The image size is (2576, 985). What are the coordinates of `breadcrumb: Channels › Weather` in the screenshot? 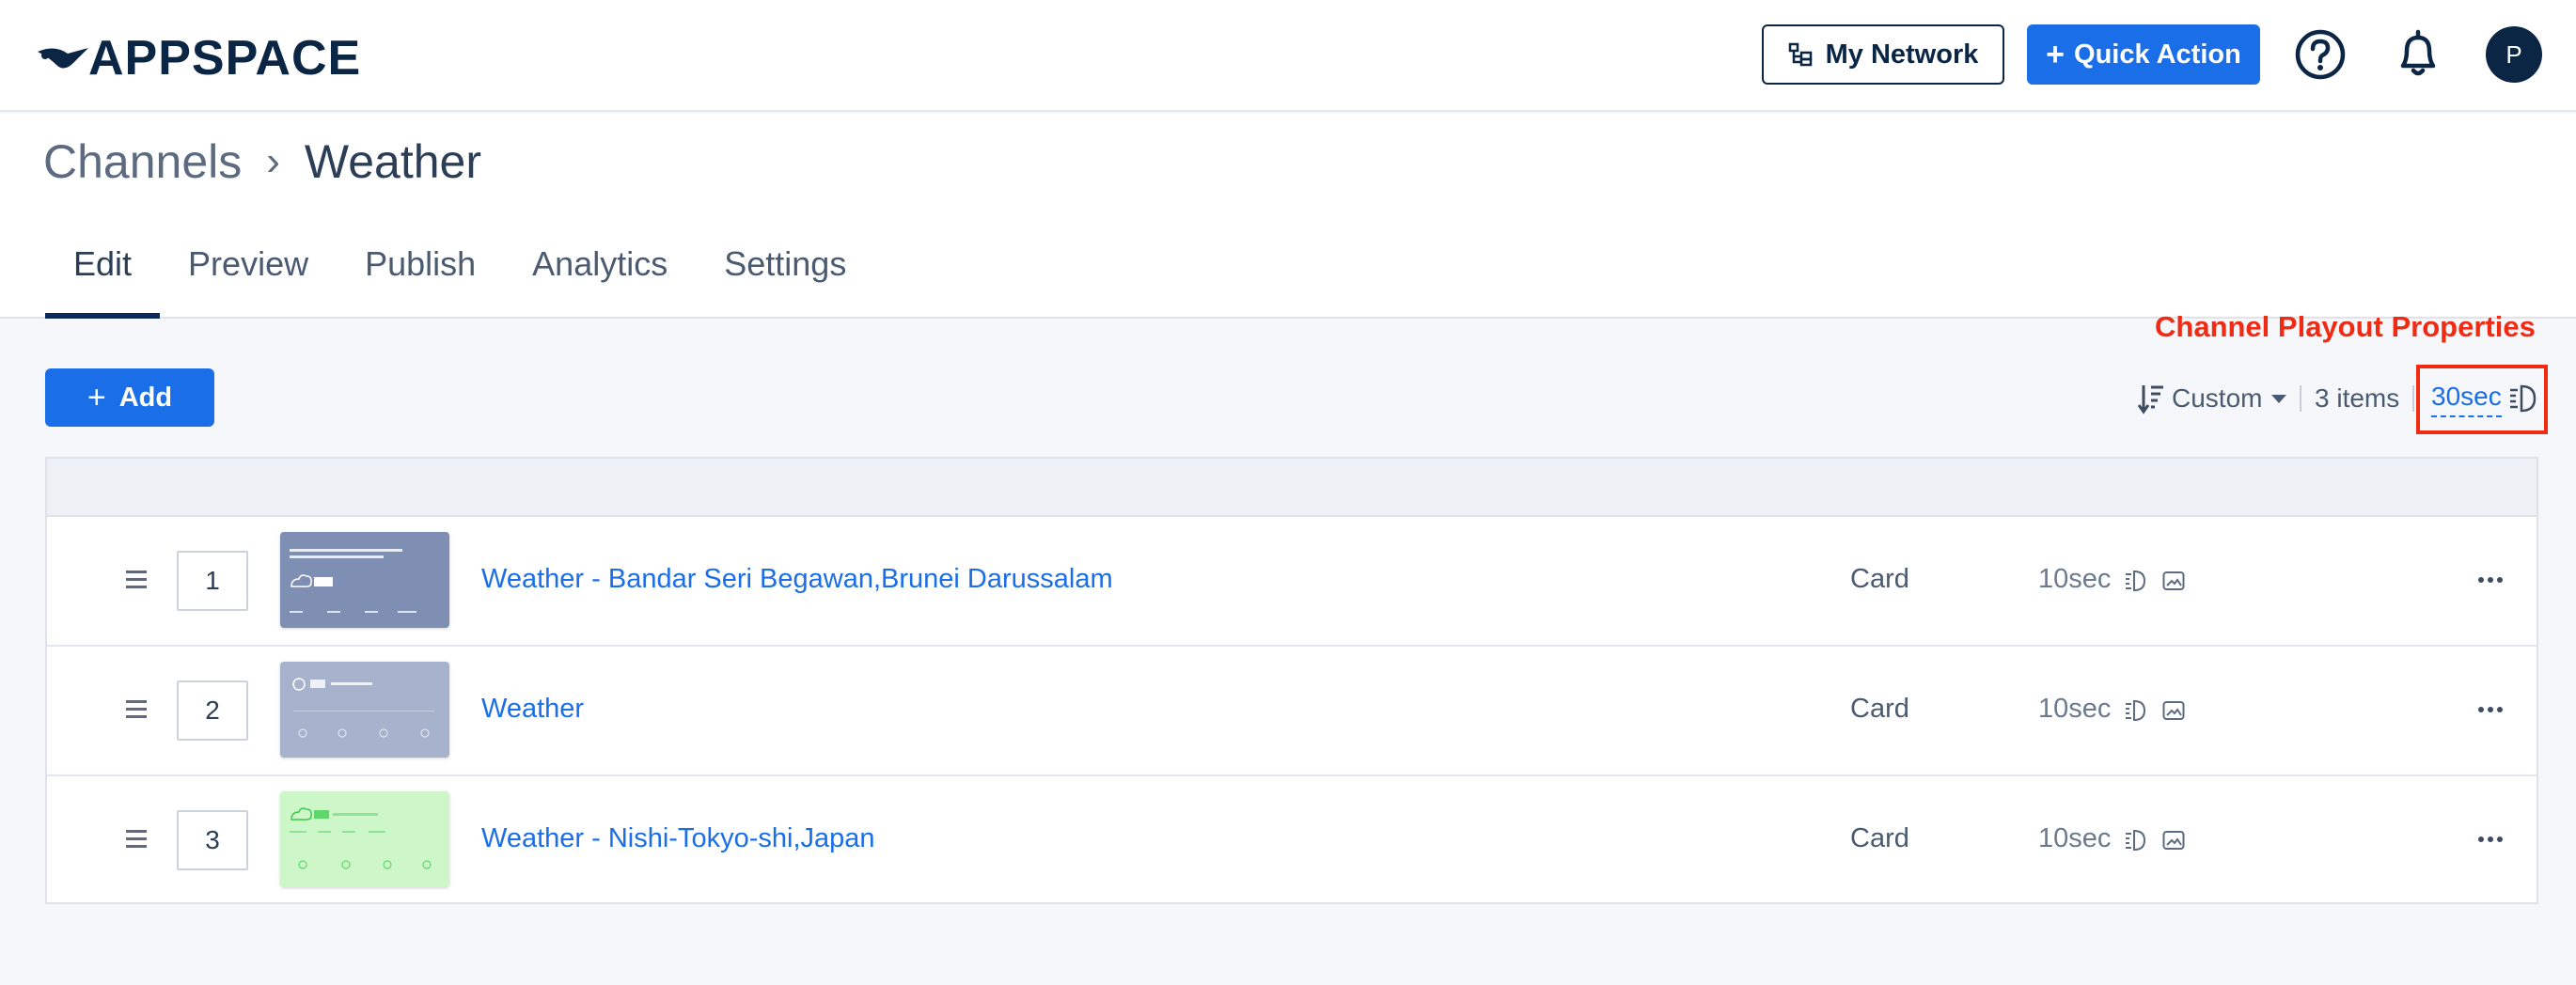 It's located at (262, 161).